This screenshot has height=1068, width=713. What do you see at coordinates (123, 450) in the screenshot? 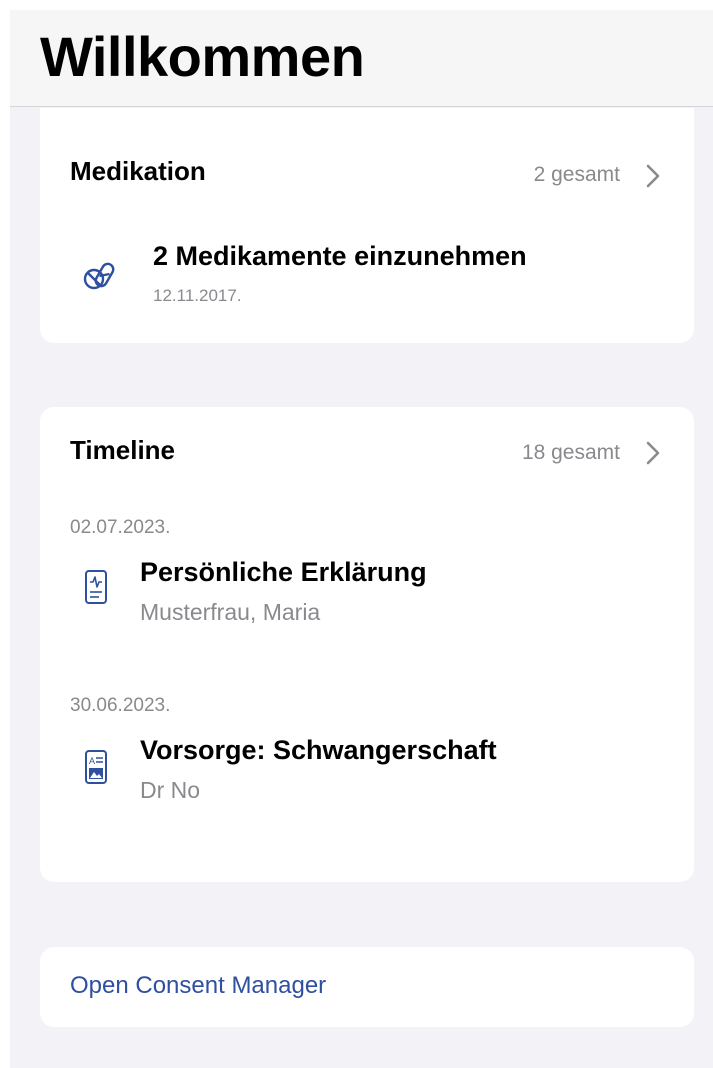
I see `timeline-card-title: Timeline` at bounding box center [123, 450].